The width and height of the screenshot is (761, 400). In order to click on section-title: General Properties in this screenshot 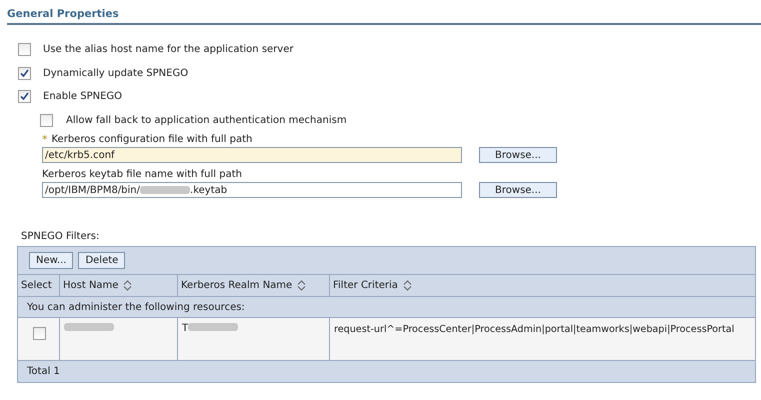, I will do `click(384, 15)`.